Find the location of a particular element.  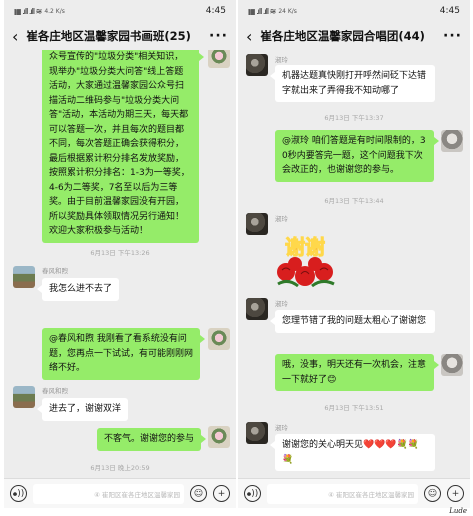

network-speed: 24 K/s is located at coordinates (287, 11).